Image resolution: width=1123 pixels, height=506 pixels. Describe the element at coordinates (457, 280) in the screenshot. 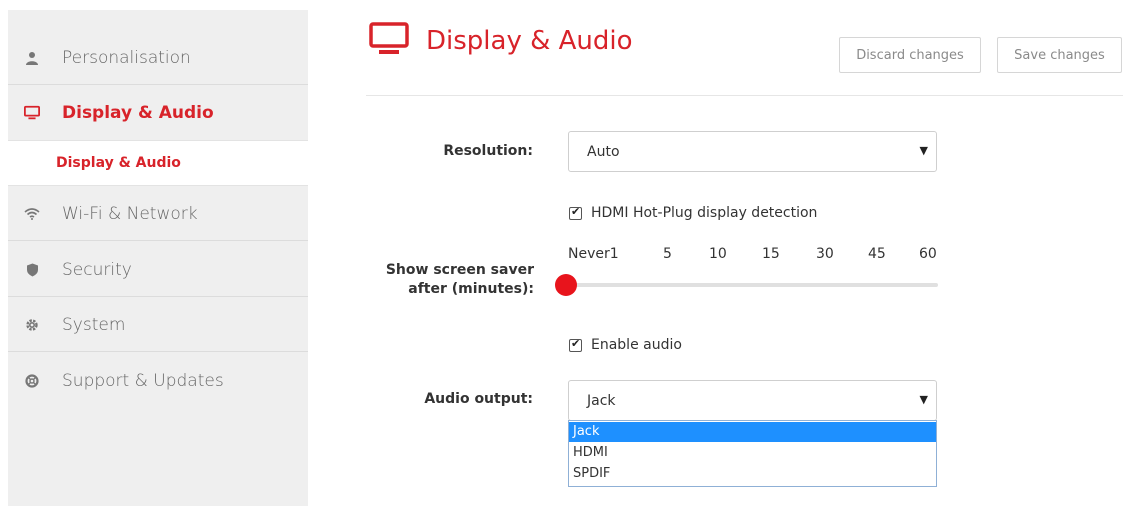

I see `screensaver-label: Show screen saver after (minutes):` at that location.